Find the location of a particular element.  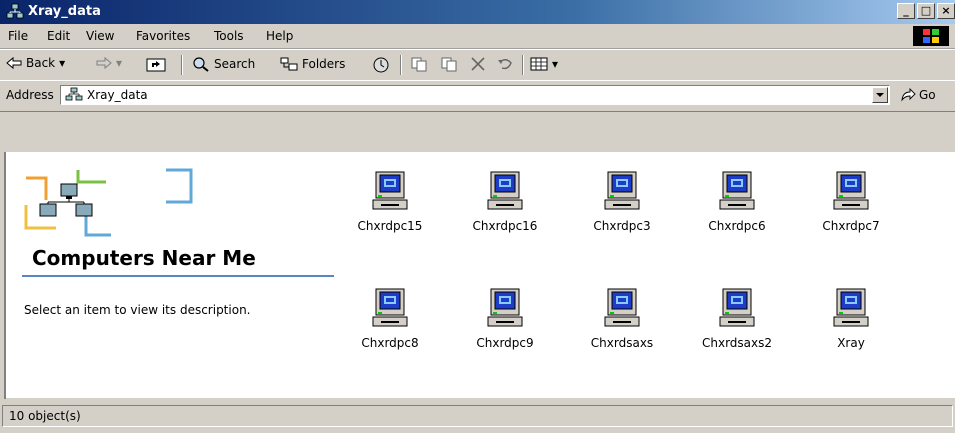

menu-help: Help is located at coordinates (279, 36).